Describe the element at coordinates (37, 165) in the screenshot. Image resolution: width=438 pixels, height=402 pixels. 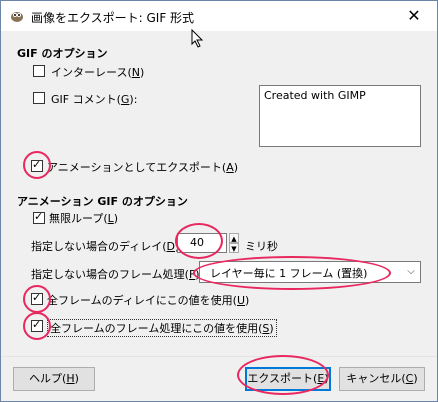
I see `highlight-circle-animation` at that location.